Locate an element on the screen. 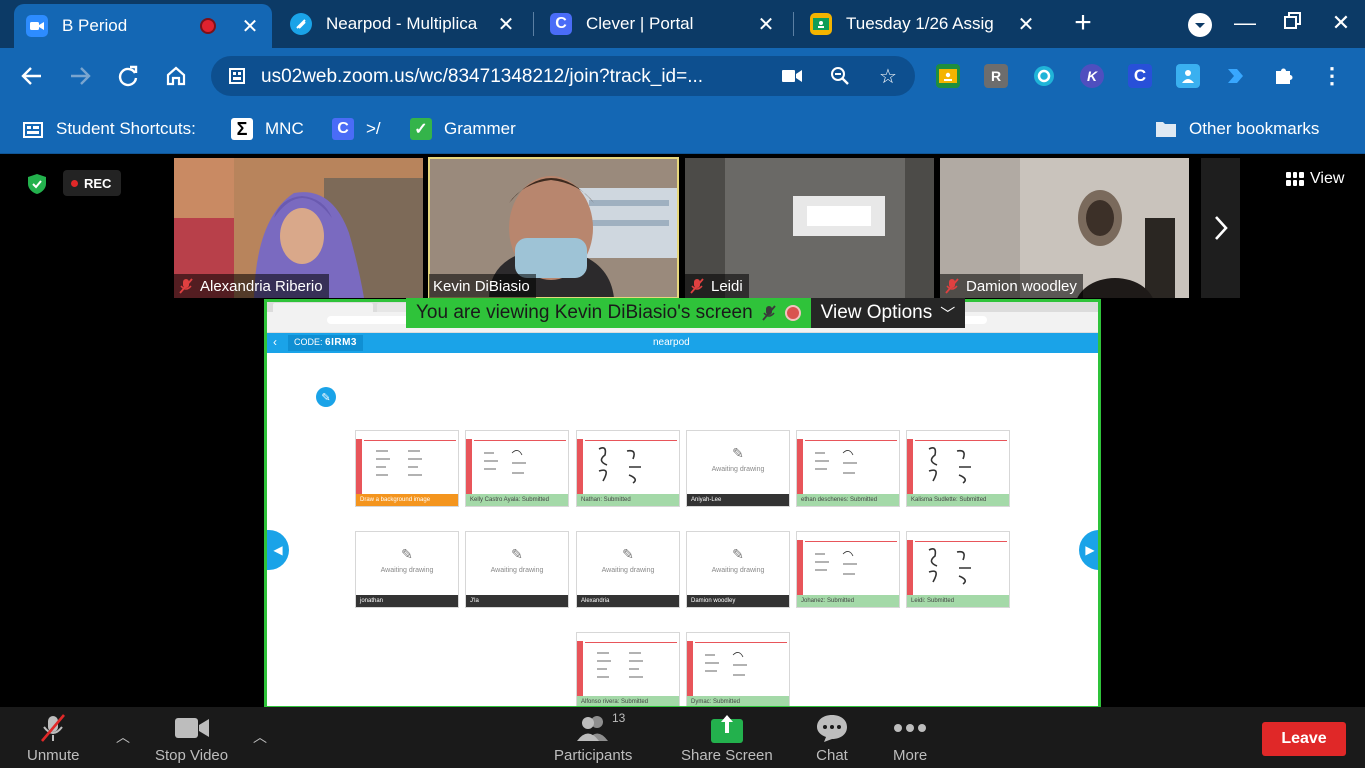 Image resolution: width=1365 pixels, height=768 pixels. new-tab-button: + is located at coordinates (1083, 23).